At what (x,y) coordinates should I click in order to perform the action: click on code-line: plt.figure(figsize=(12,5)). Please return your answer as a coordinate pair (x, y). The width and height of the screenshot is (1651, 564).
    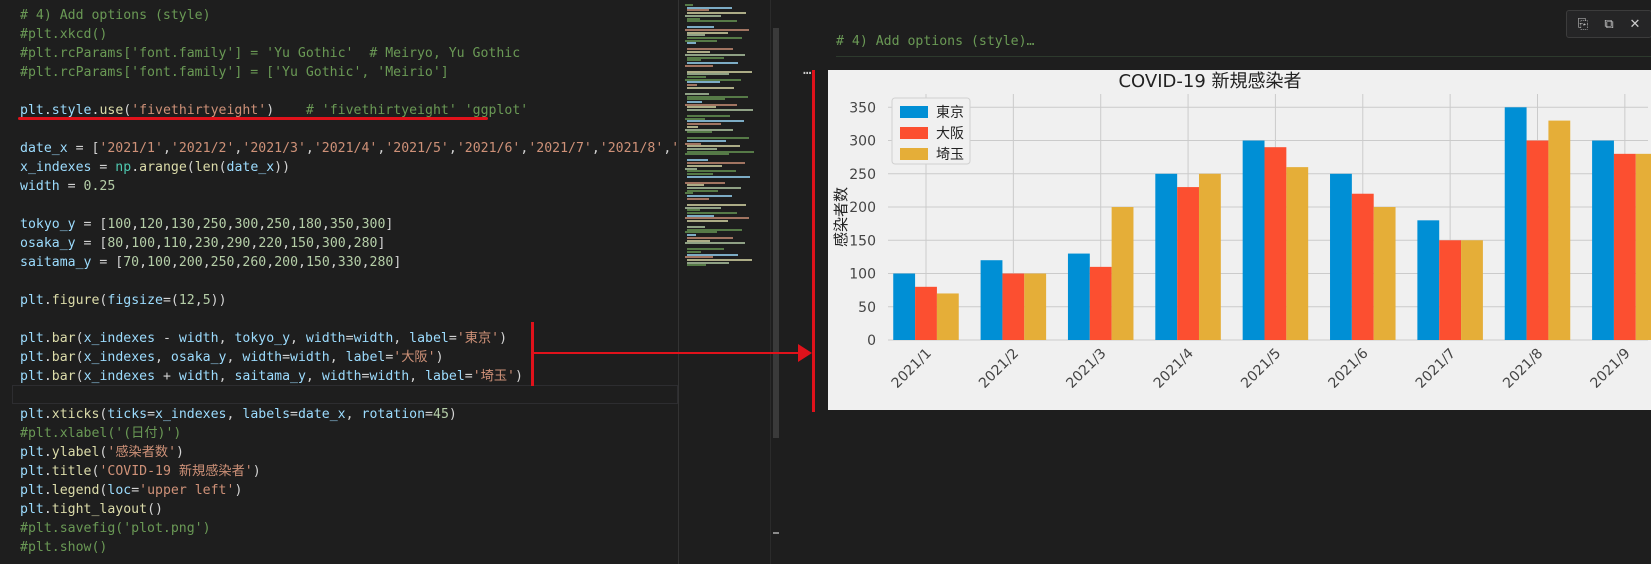
    Looking at the image, I should click on (123, 300).